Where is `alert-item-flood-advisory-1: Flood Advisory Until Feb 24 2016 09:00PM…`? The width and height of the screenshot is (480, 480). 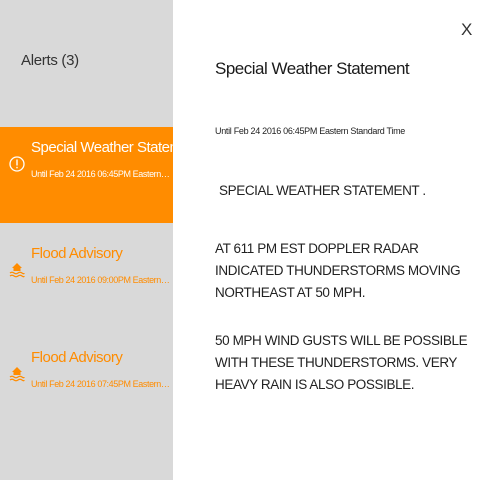 alert-item-flood-advisory-1: Flood Advisory Until Feb 24 2016 09:00PM… is located at coordinates (86, 281).